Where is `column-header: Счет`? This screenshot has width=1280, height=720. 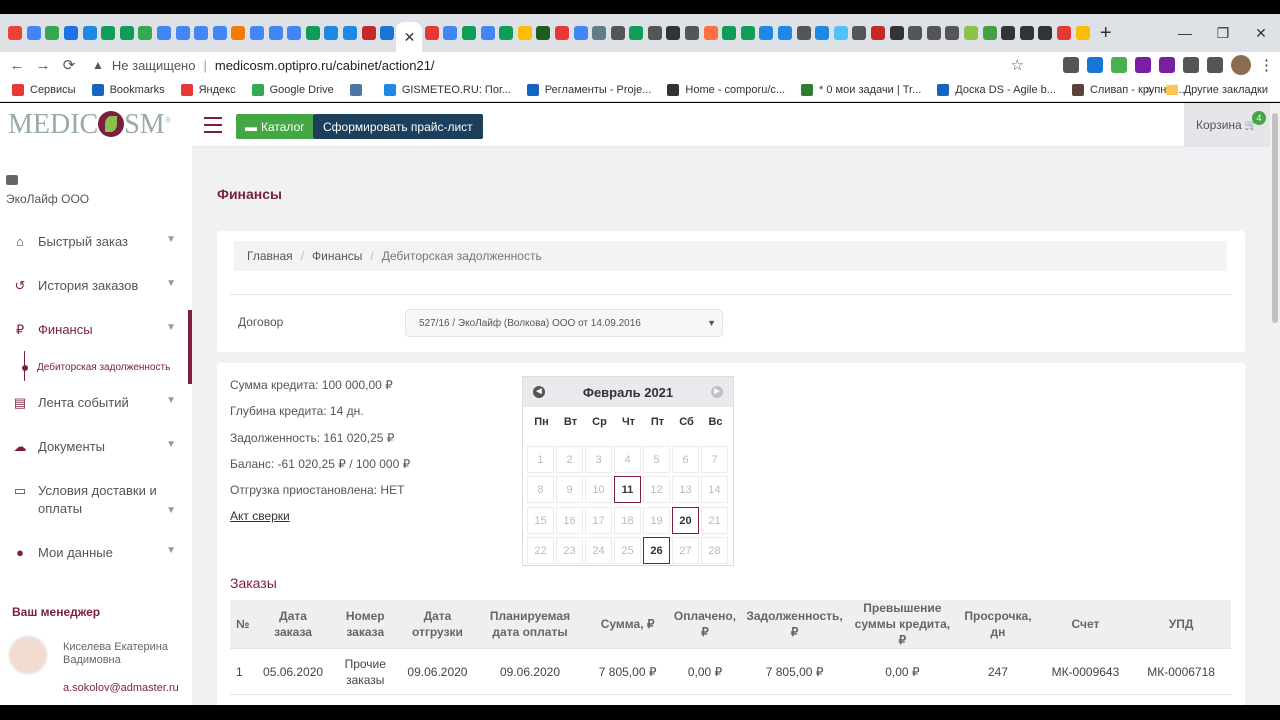
column-header: Счет is located at coordinates (1085, 624).